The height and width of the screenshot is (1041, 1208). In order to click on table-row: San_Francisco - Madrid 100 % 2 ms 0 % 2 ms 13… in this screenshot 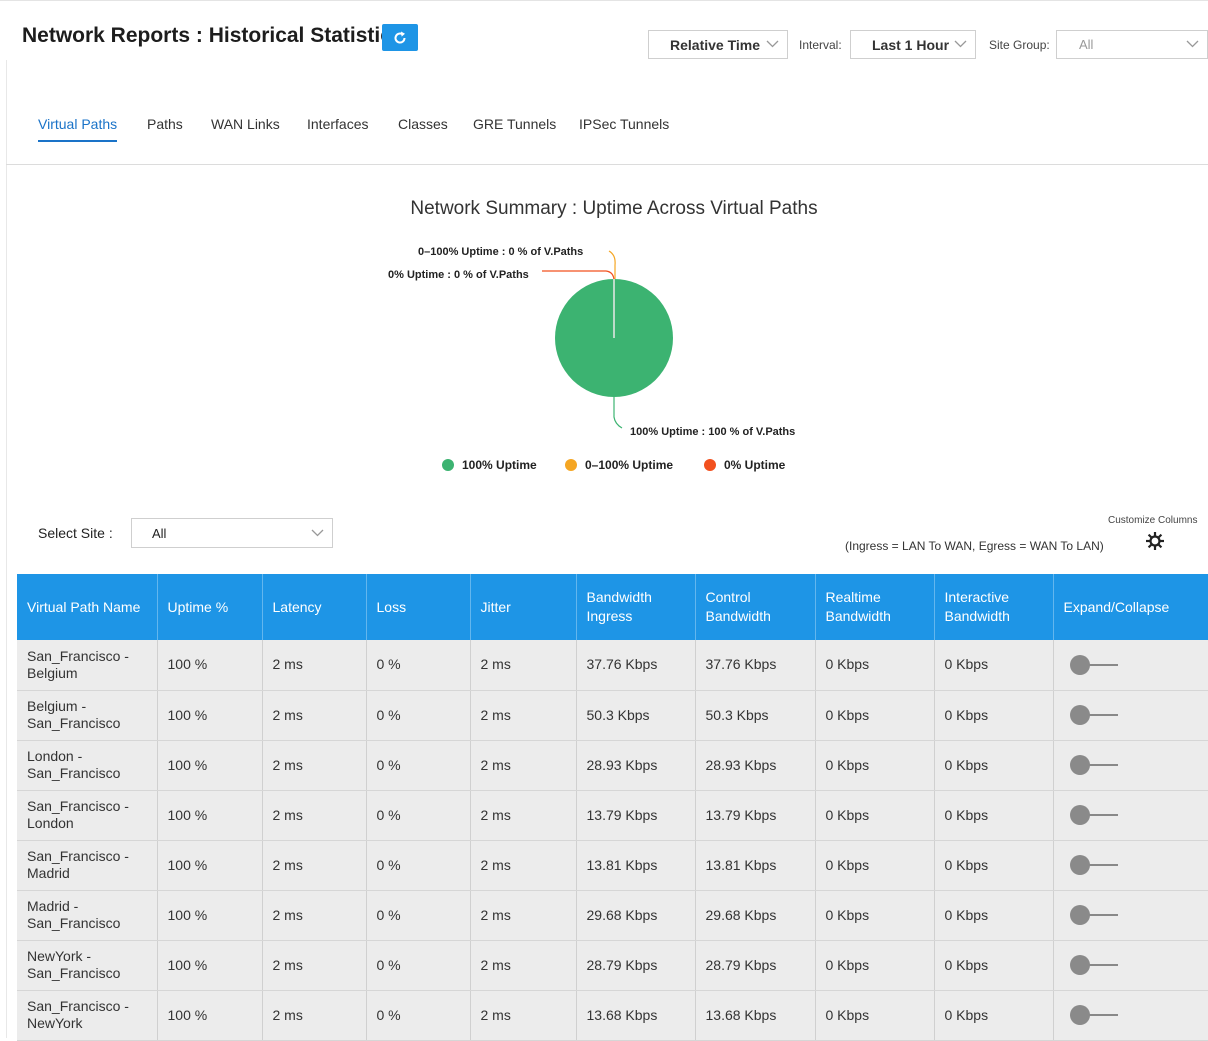, I will do `click(612, 865)`.